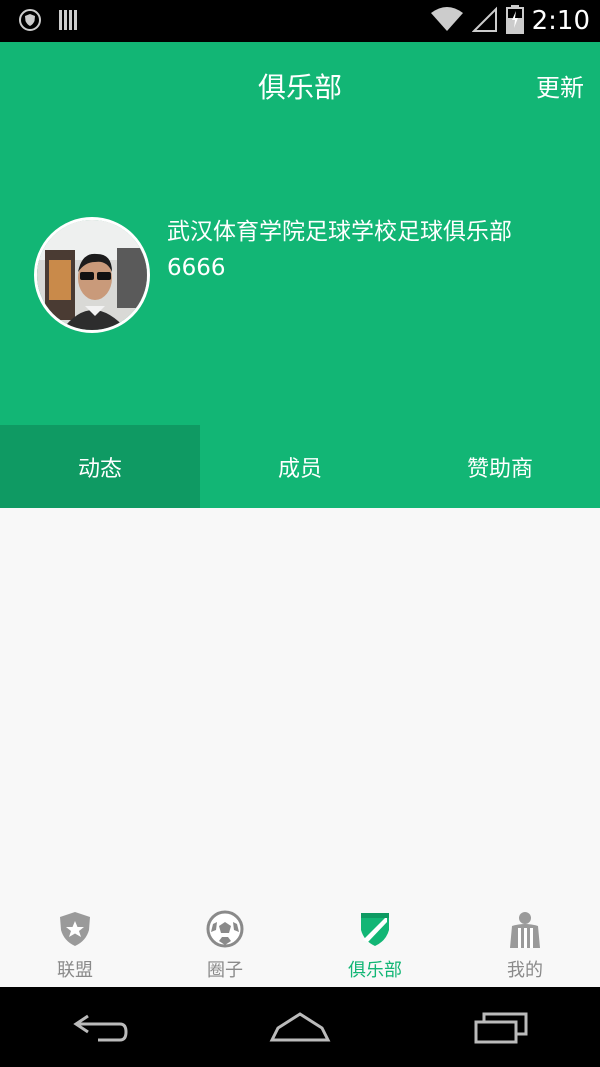  I want to click on barcode-icon, so click(69, 22).